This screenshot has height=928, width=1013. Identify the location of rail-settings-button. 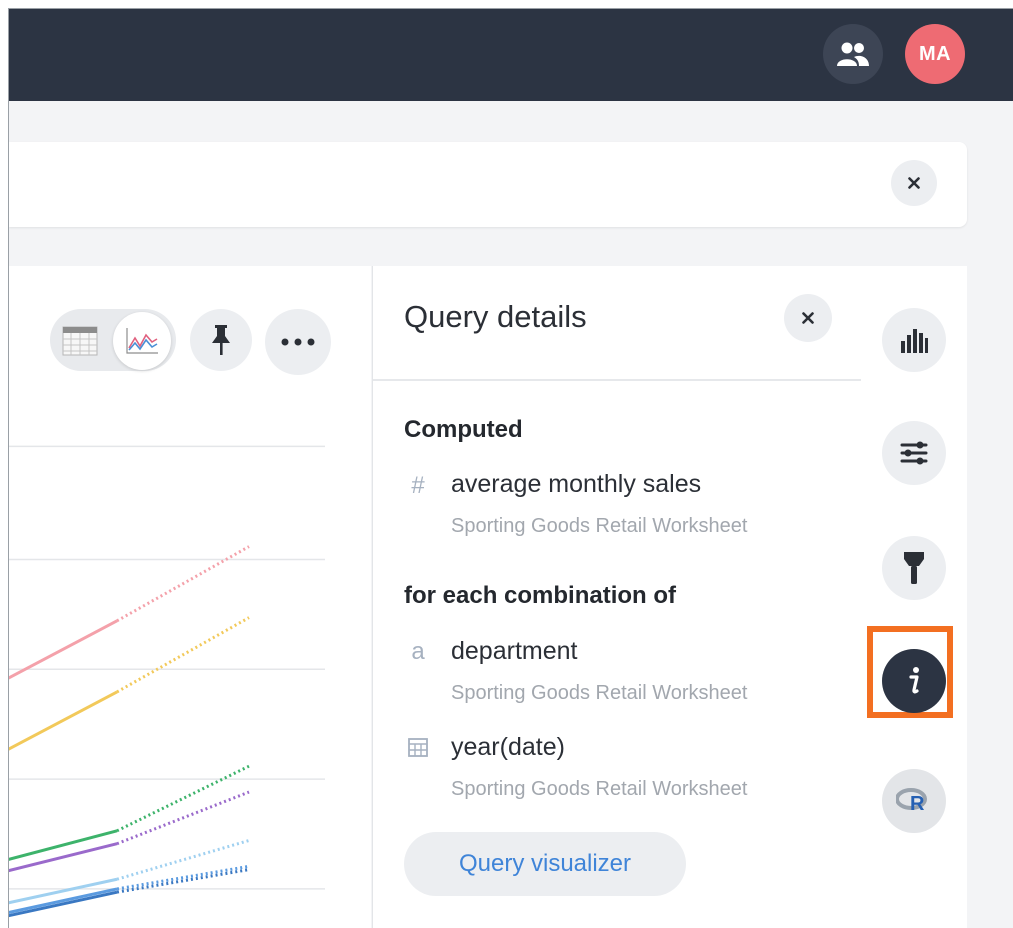
(914, 453).